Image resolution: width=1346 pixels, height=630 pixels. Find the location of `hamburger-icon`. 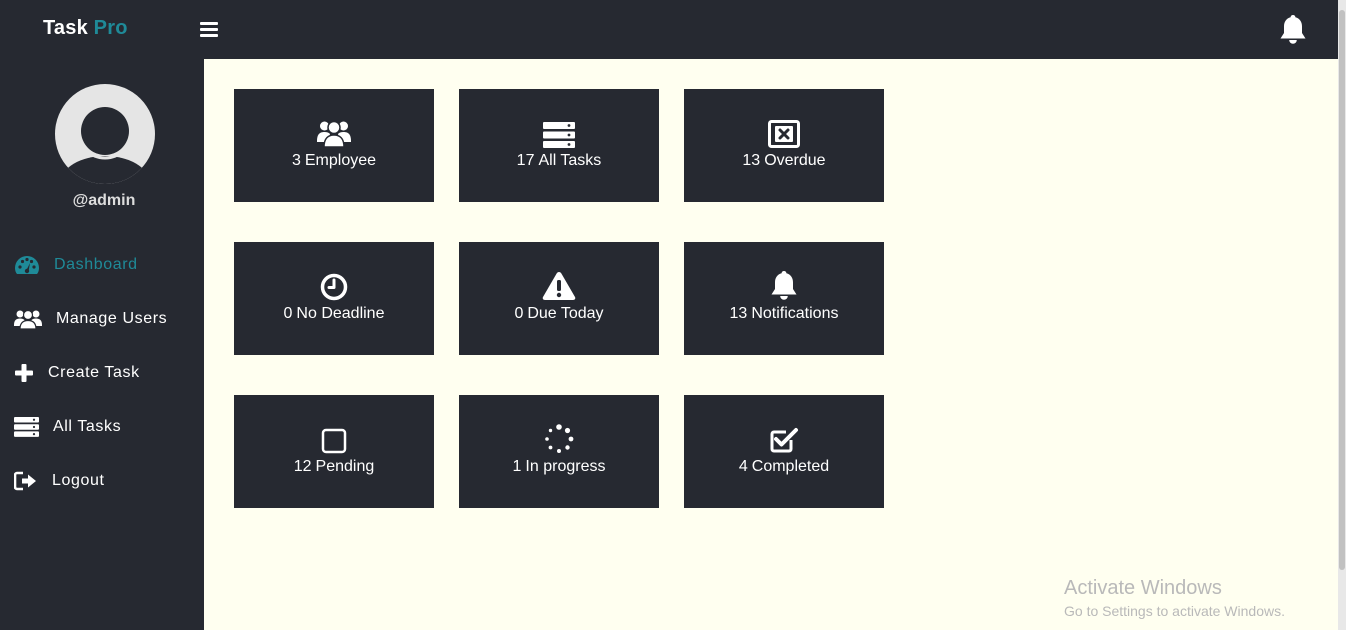

hamburger-icon is located at coordinates (209, 29).